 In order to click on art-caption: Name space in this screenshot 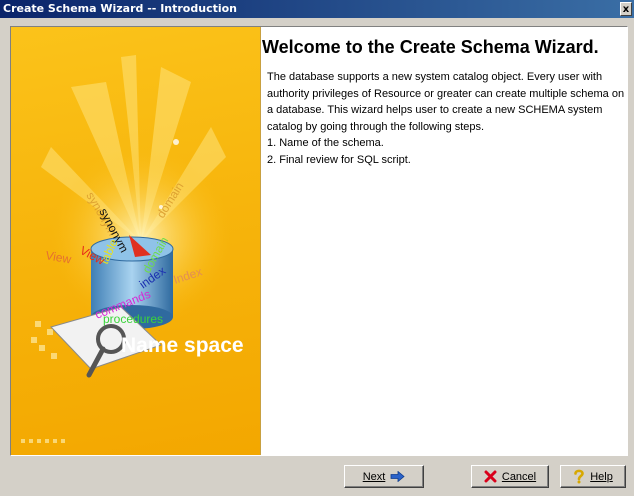, I will do `click(182, 345)`.